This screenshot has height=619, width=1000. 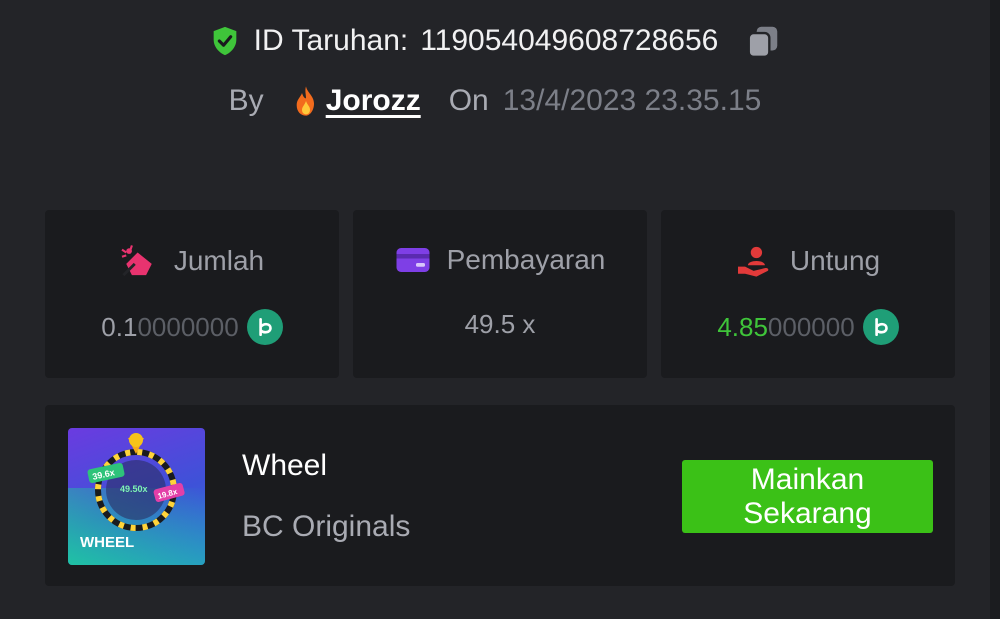 What do you see at coordinates (225, 41) in the screenshot?
I see `shield-check-icon` at bounding box center [225, 41].